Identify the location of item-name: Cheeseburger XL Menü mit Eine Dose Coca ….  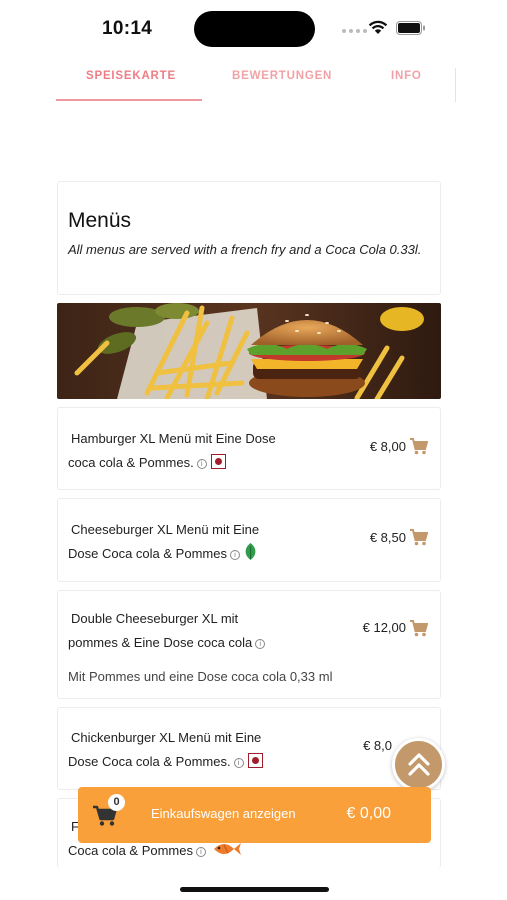
(164, 541).